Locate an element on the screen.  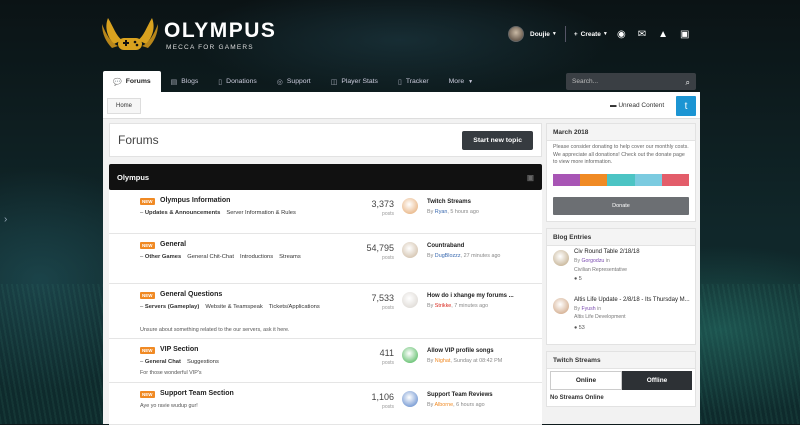
tab-forums: 💬 Forums is located at coordinates (132, 81).